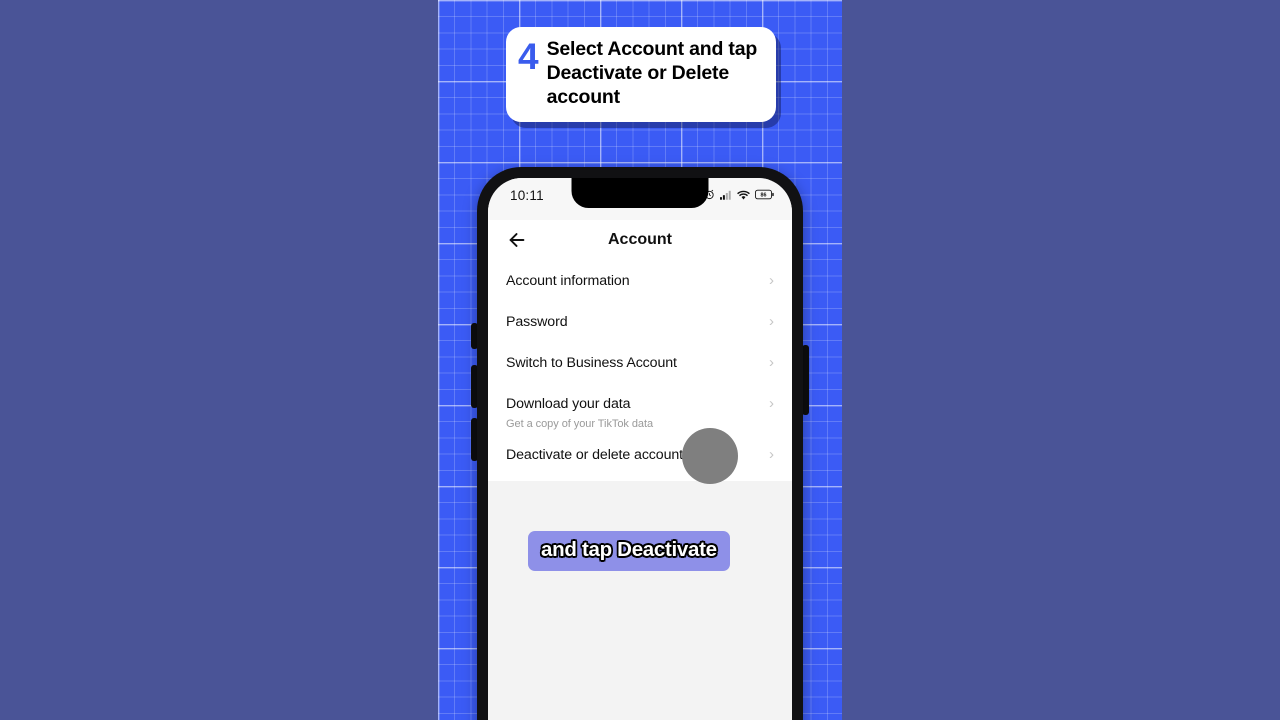 The width and height of the screenshot is (1280, 720). I want to click on settings-row-account-information: Account information ›, so click(640, 280).